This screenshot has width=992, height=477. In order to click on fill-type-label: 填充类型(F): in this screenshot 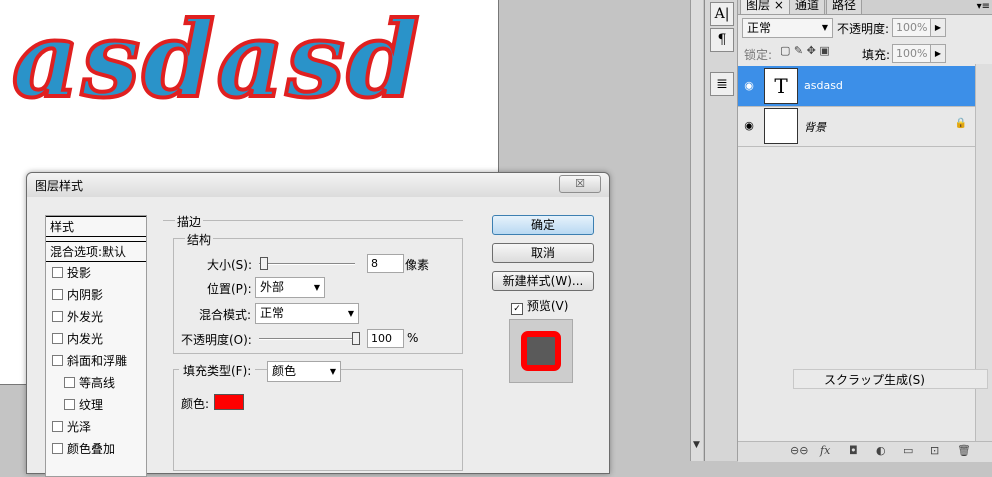, I will do `click(217, 370)`.